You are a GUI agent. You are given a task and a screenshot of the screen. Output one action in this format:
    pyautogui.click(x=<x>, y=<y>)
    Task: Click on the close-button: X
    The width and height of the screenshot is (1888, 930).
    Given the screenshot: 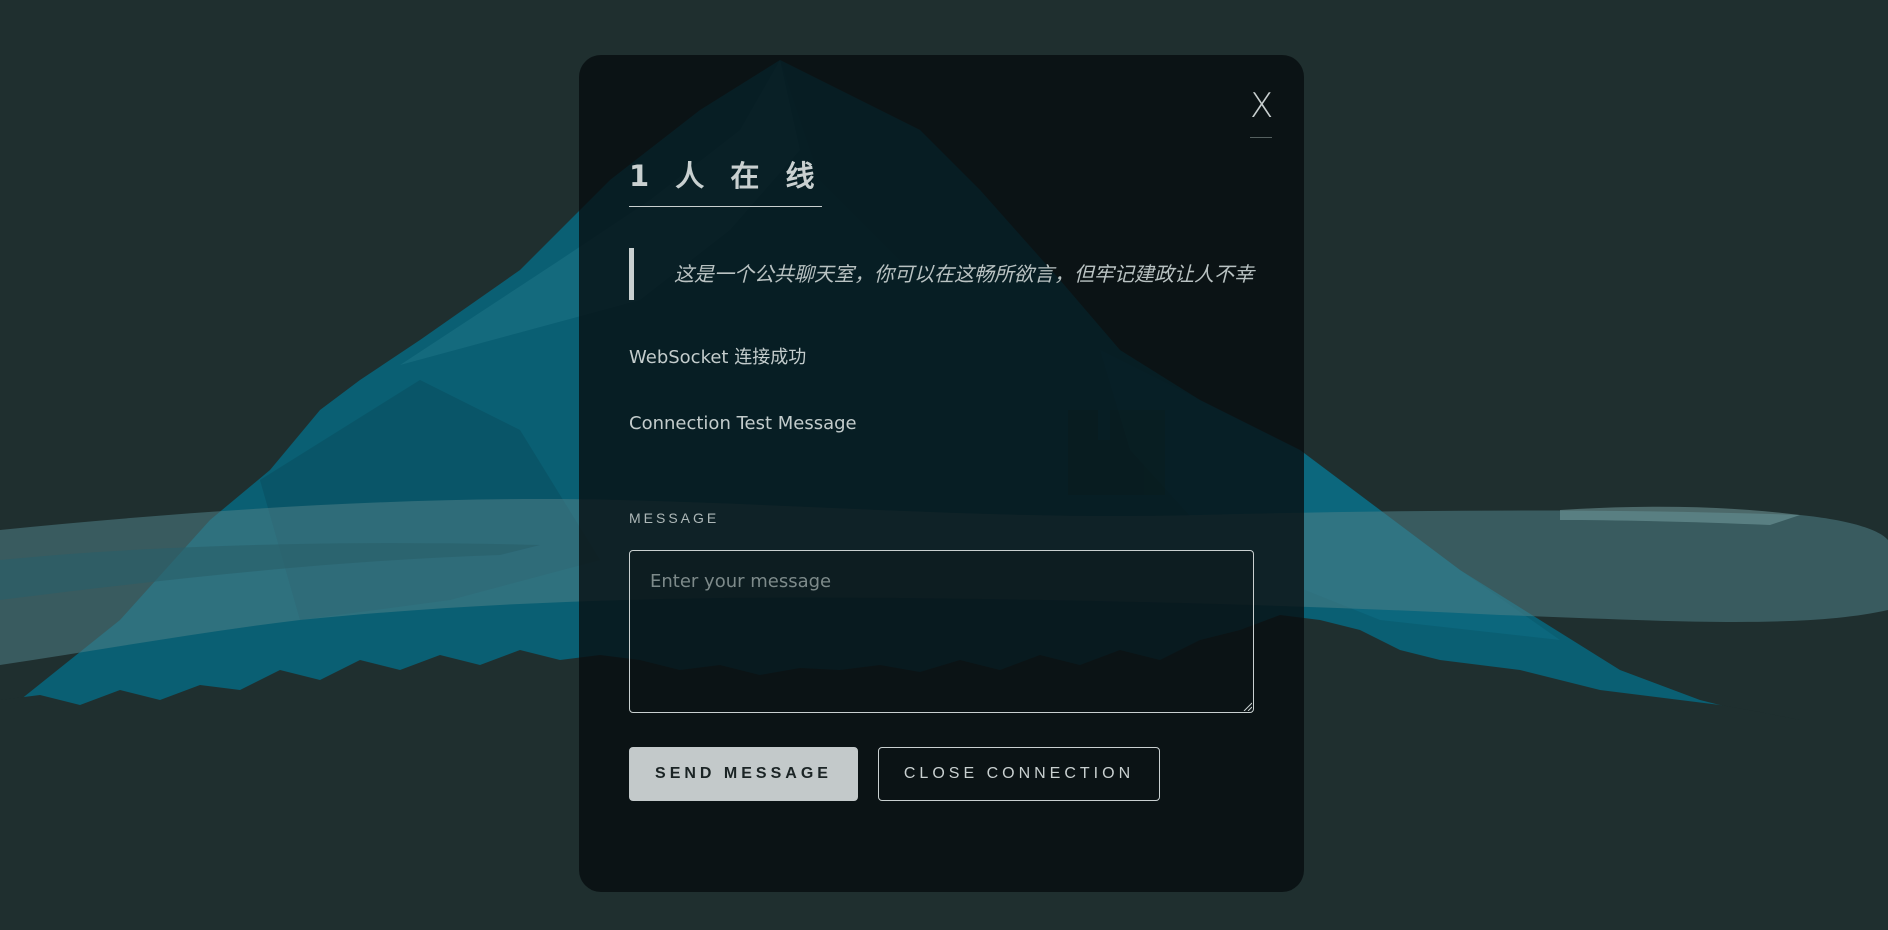 What is the action you would take?
    pyautogui.click(x=1261, y=111)
    